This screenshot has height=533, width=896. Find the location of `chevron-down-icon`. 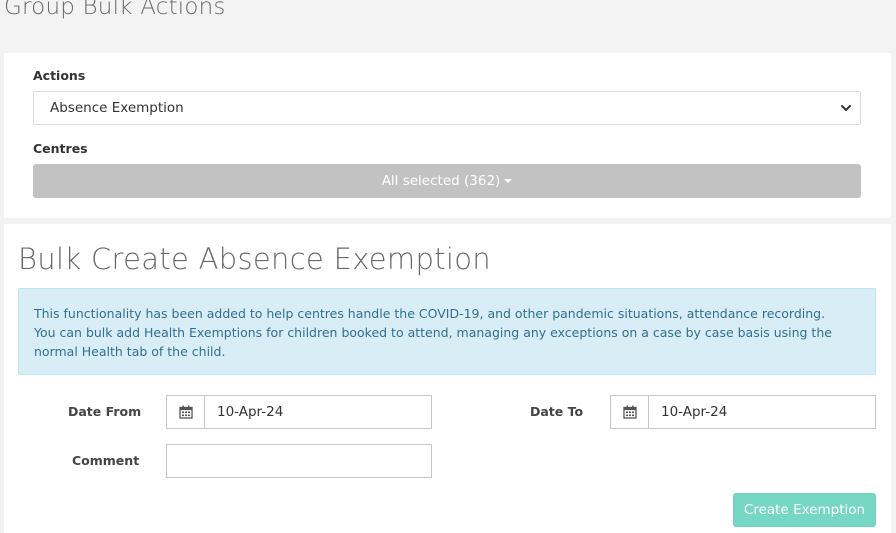

chevron-down-icon is located at coordinates (846, 108).